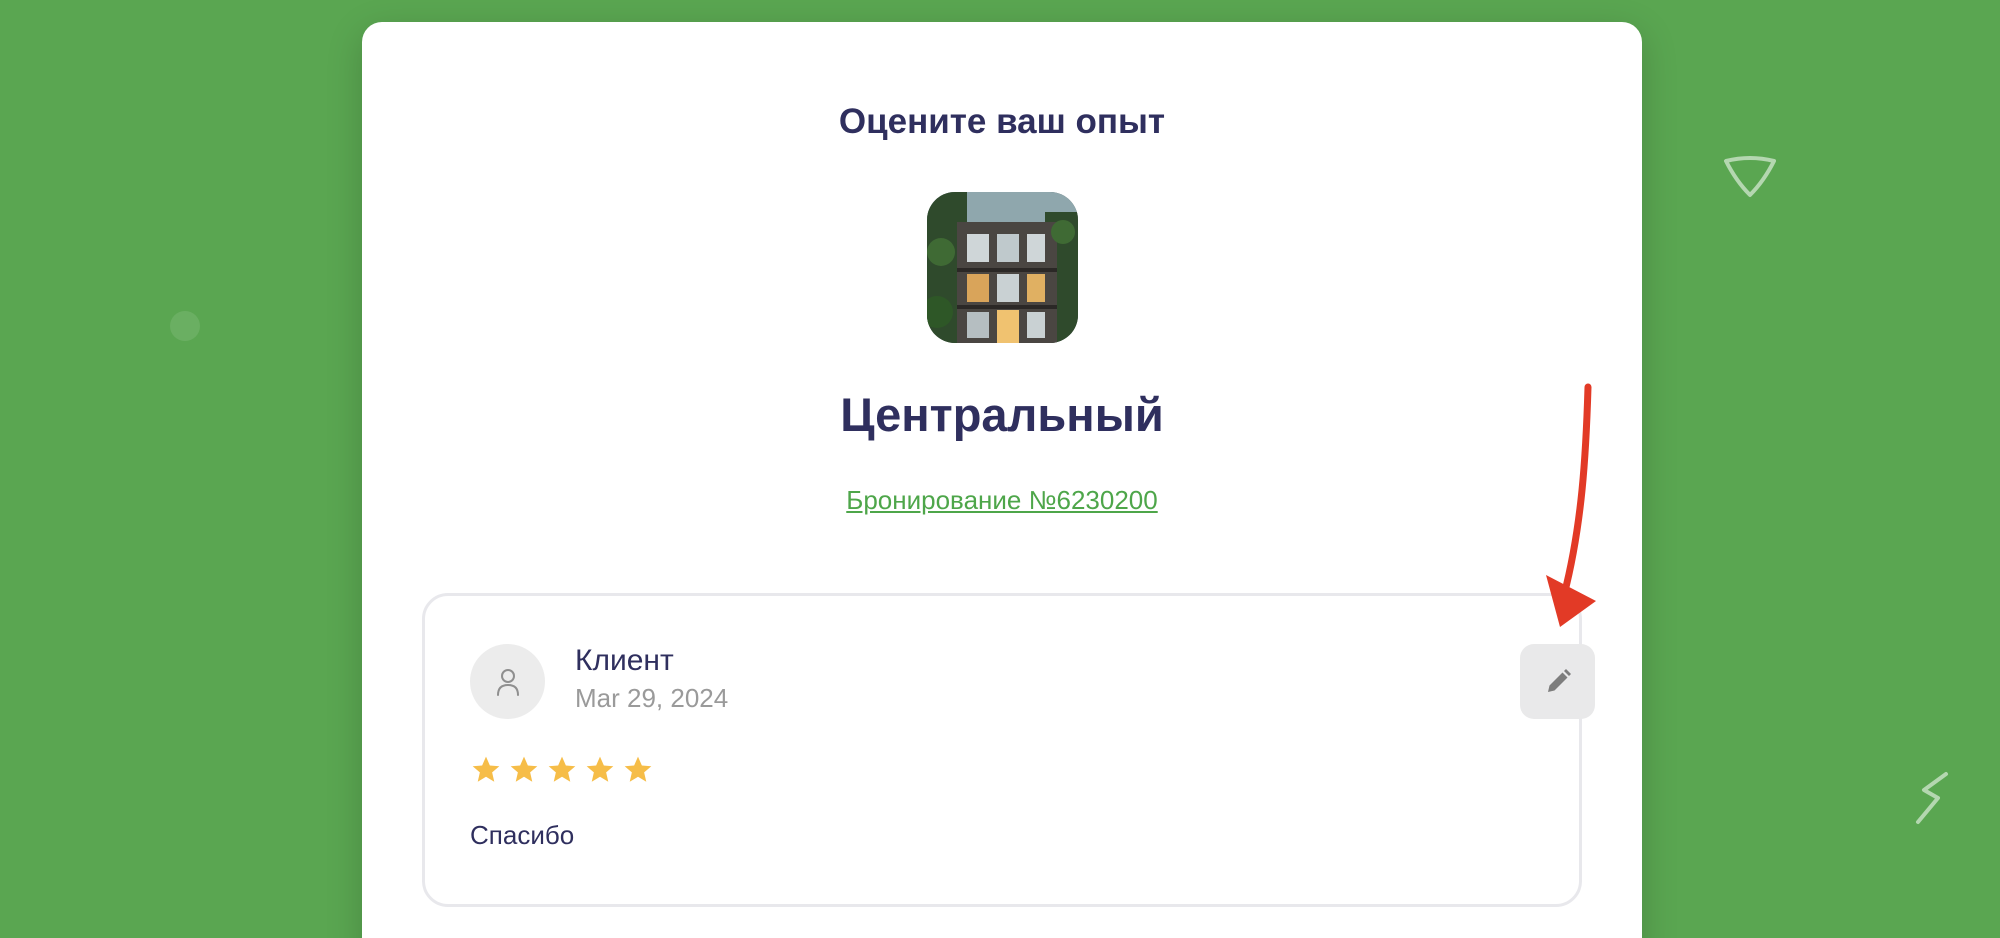 The image size is (2000, 938). What do you see at coordinates (522, 835) in the screenshot?
I see `review-text: Спасибо` at bounding box center [522, 835].